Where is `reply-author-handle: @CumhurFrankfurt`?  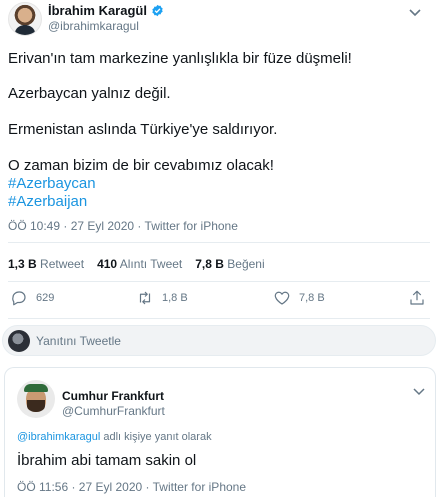
reply-author-handle: @CumhurFrankfurt is located at coordinates (113, 411).